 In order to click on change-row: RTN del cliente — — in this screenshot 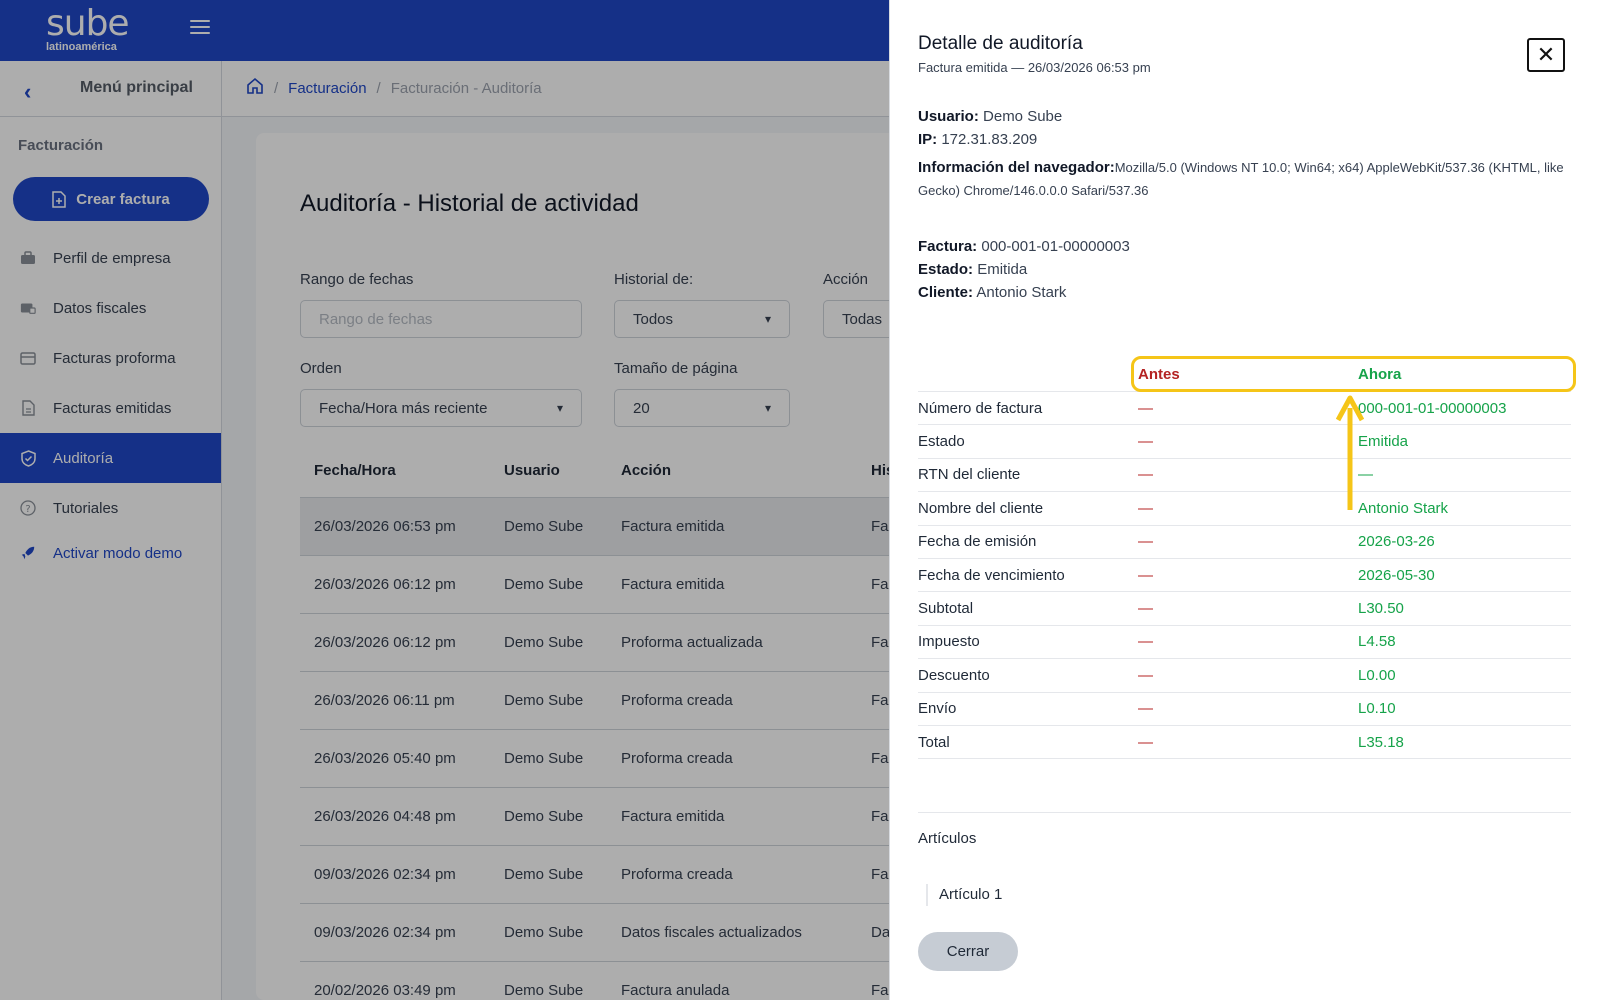, I will do `click(1244, 476)`.